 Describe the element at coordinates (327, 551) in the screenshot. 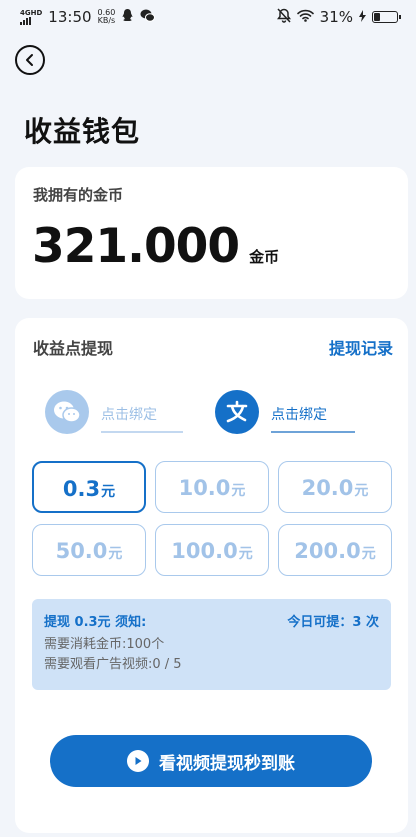

I see `amount-value: 200.0` at that location.